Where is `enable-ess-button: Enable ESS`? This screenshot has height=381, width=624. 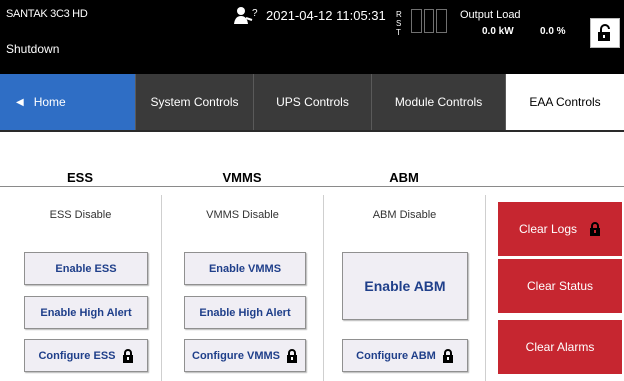
enable-ess-button: Enable ESS is located at coordinates (86, 268).